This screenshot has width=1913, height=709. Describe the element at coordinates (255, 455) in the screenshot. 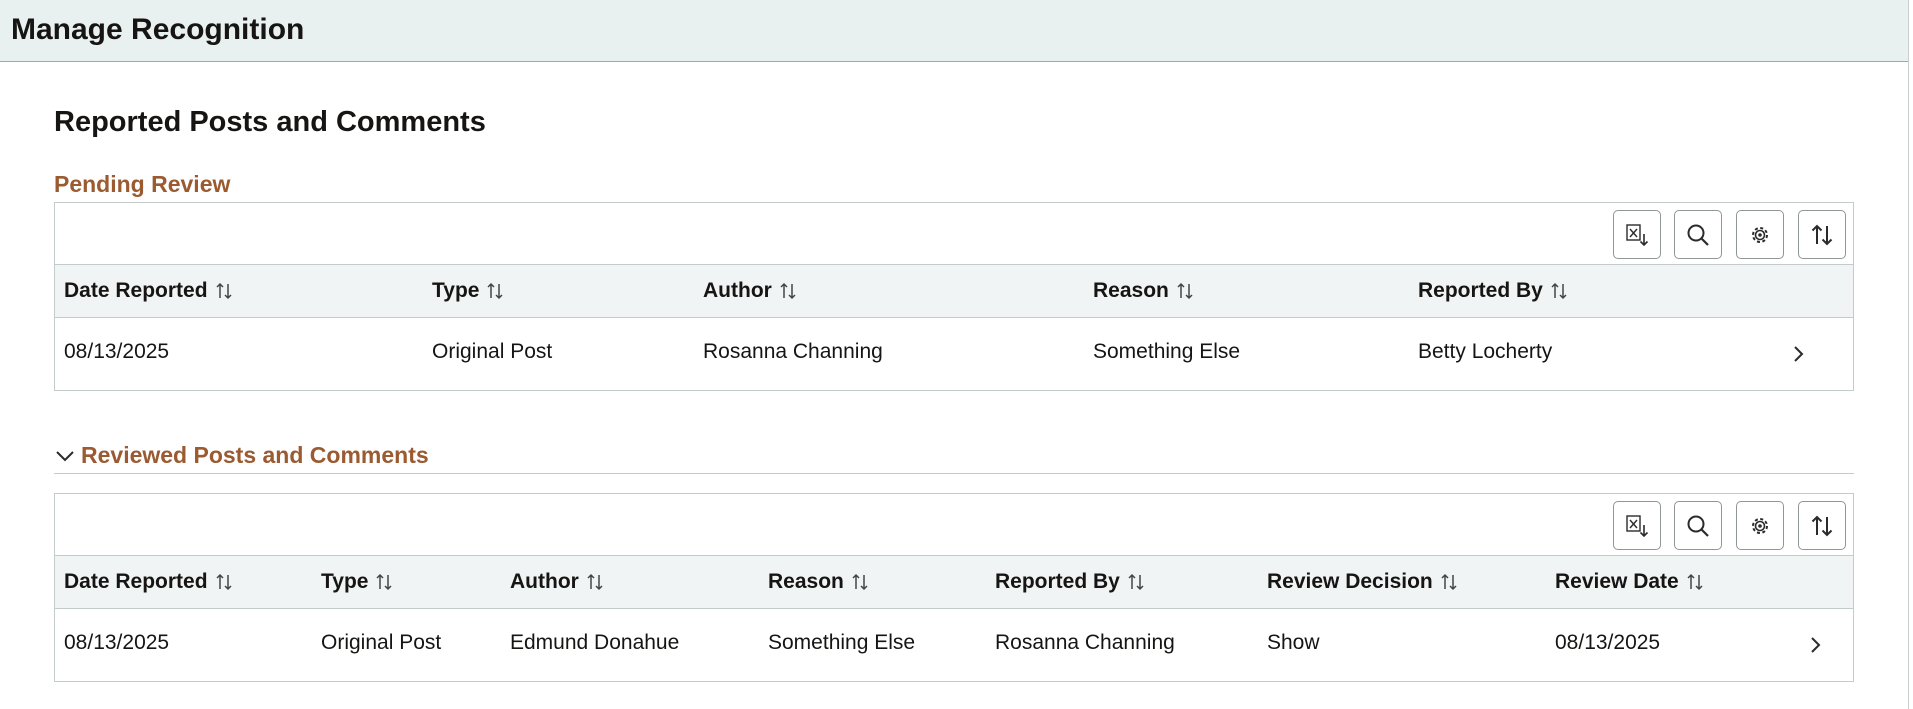

I see `reviewed-posts-title: Reviewed Posts and Comments` at that location.